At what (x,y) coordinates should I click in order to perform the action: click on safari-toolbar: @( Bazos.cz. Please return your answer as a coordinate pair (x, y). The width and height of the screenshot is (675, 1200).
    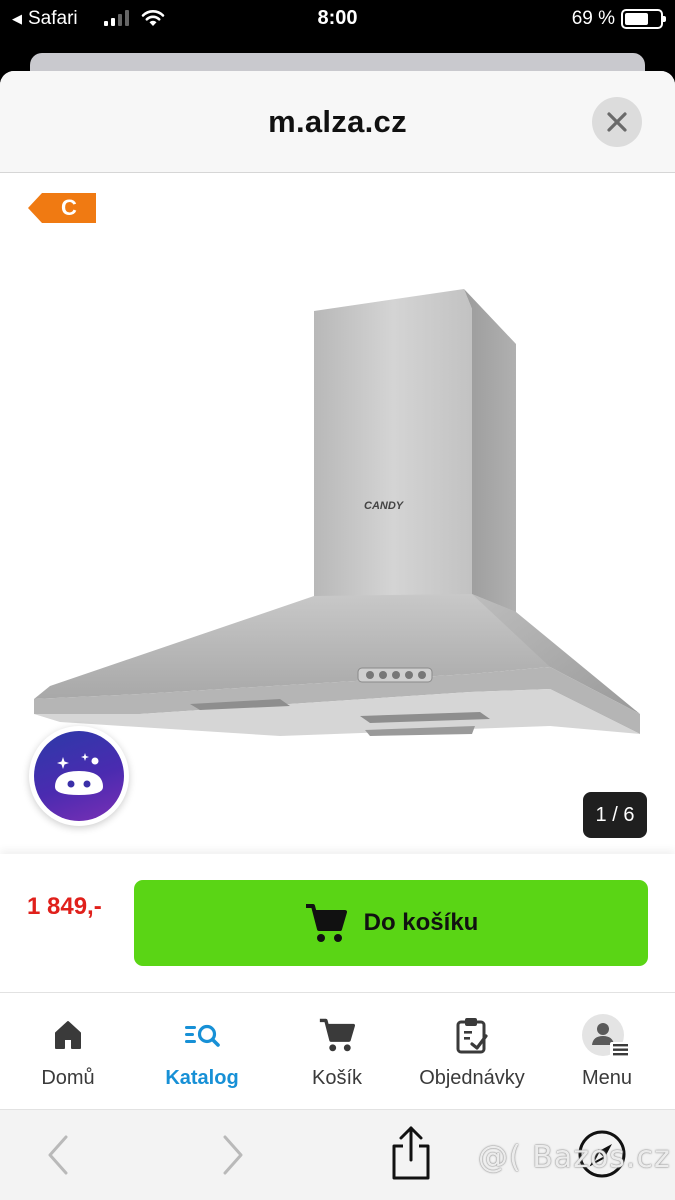
    Looking at the image, I should click on (337, 1155).